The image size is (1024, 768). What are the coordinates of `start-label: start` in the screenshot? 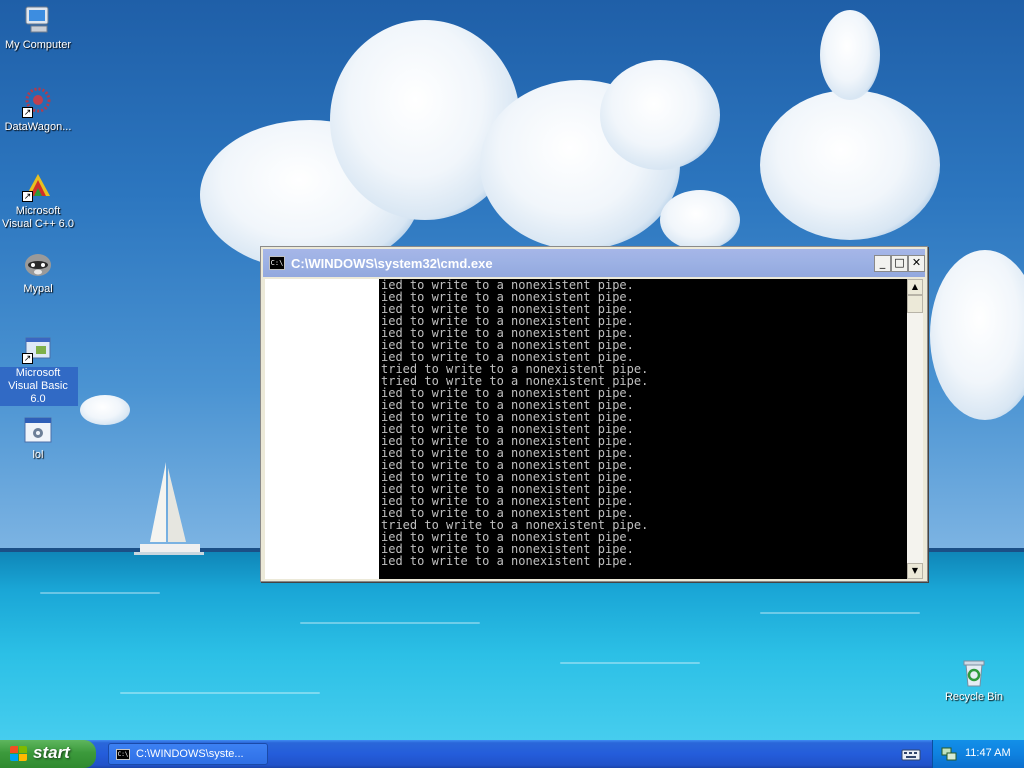 It's located at (51, 752).